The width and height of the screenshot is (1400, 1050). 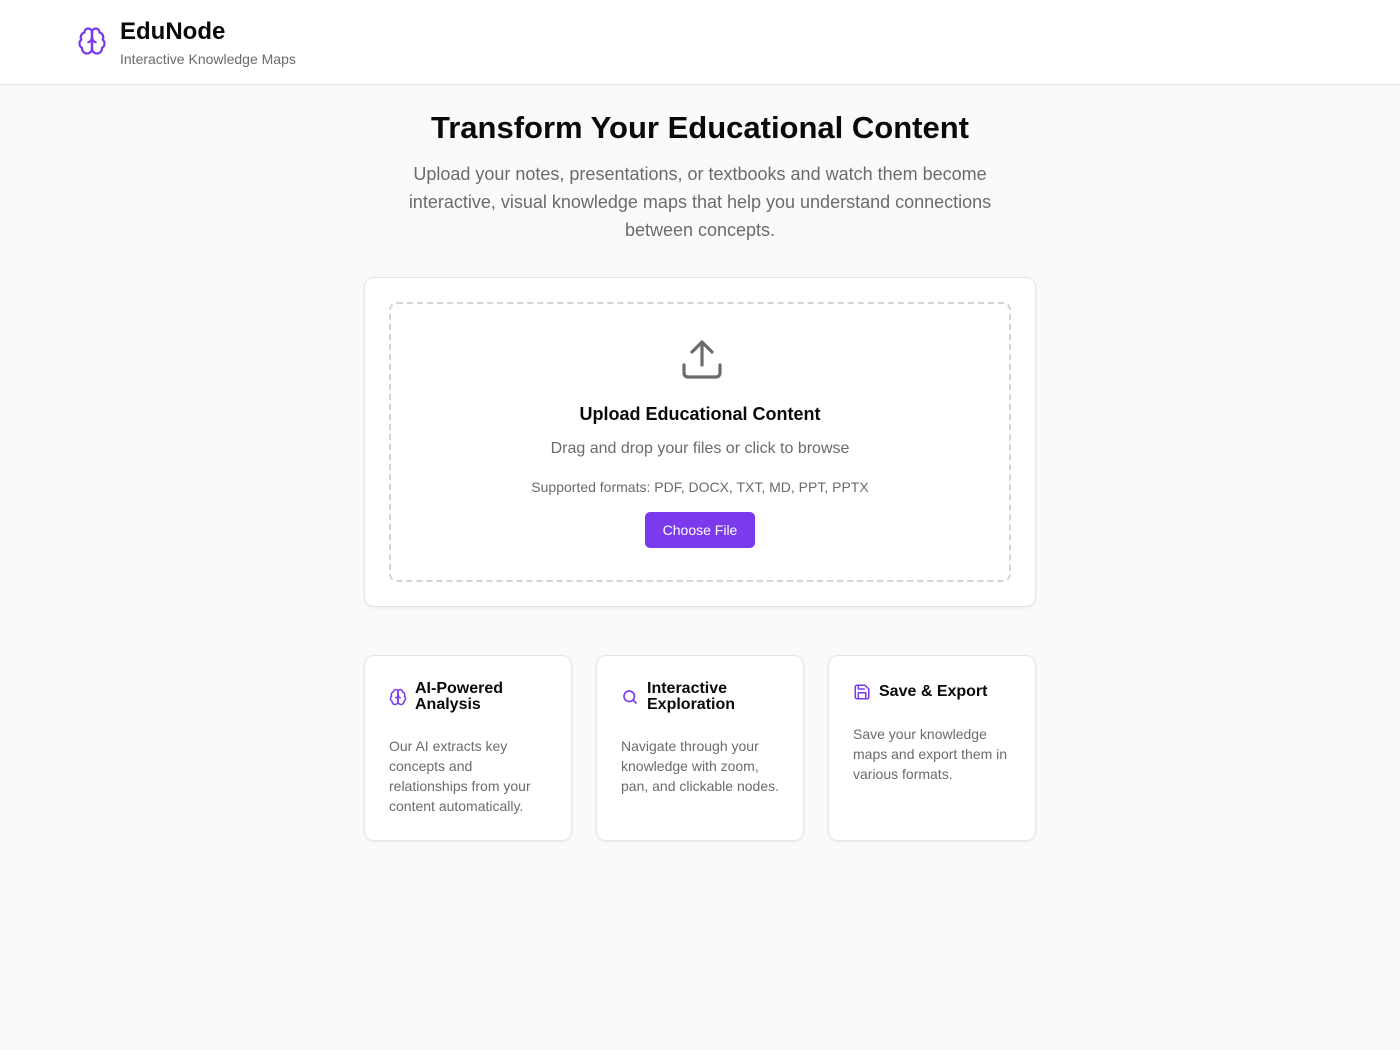 What do you see at coordinates (700, 414) in the screenshot?
I see `upload-title: Upload Educational Content` at bounding box center [700, 414].